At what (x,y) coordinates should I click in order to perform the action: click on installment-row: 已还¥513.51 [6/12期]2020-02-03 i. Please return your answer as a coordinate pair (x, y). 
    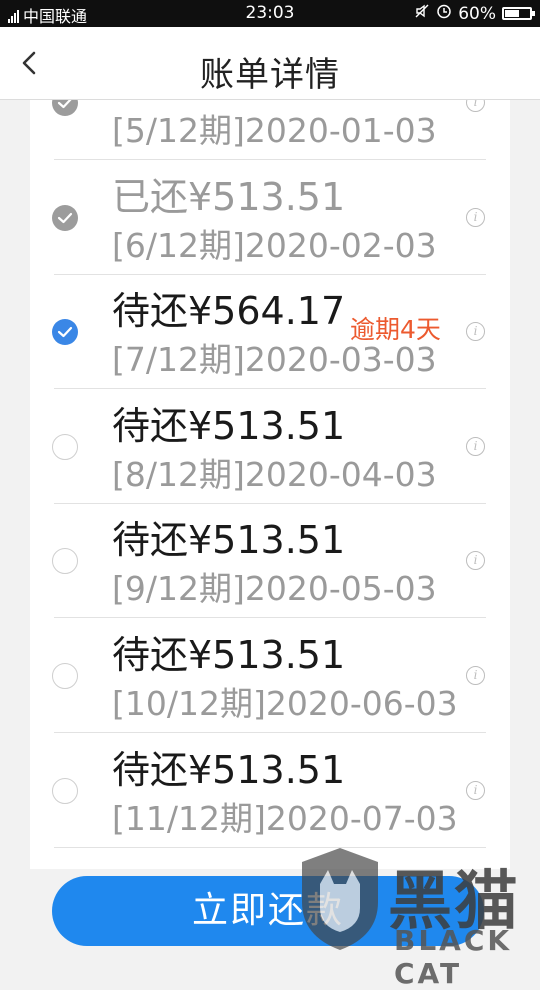
    Looking at the image, I should click on (270, 218).